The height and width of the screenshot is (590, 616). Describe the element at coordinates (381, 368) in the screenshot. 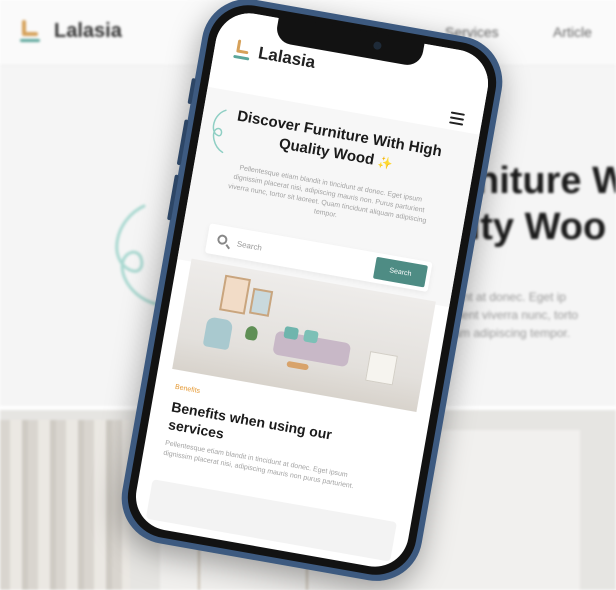

I see `cabinet` at that location.